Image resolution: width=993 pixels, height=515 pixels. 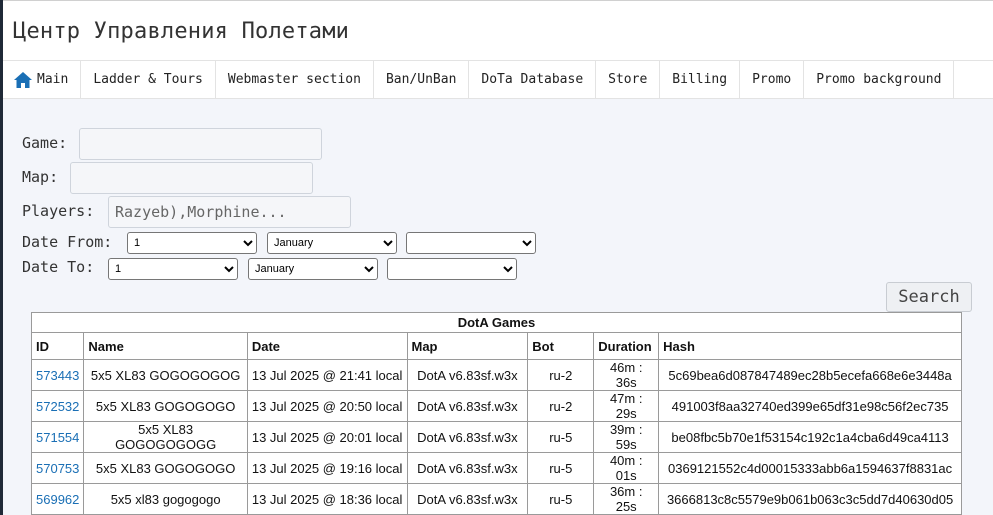 What do you see at coordinates (23, 80) in the screenshot?
I see `home-icon` at bounding box center [23, 80].